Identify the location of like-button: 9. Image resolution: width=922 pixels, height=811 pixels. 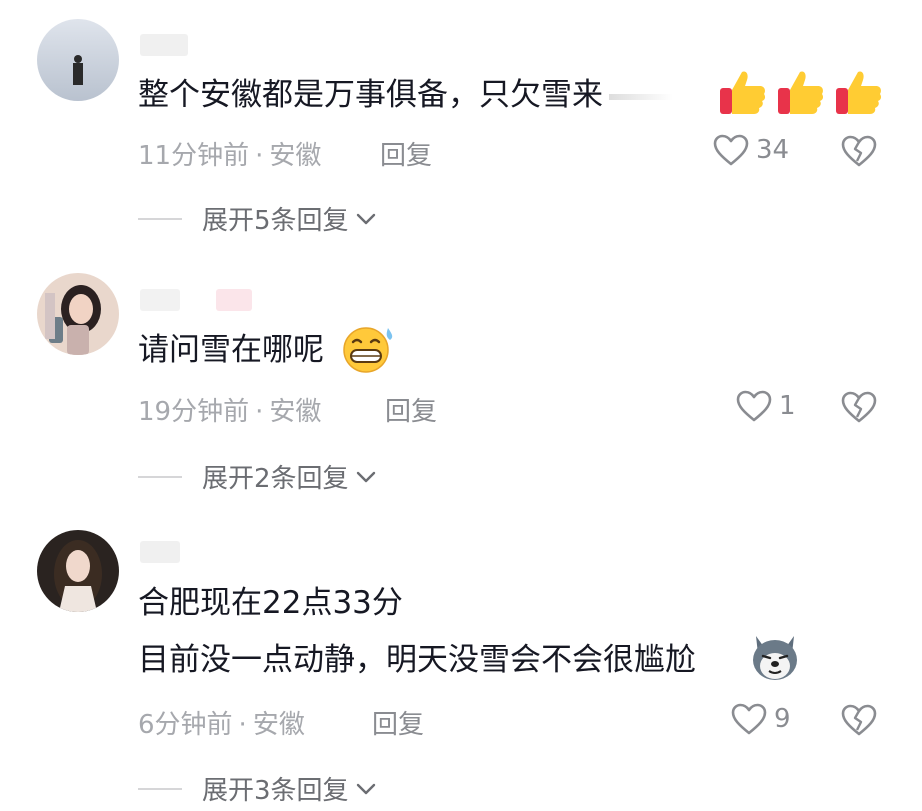
(760, 719).